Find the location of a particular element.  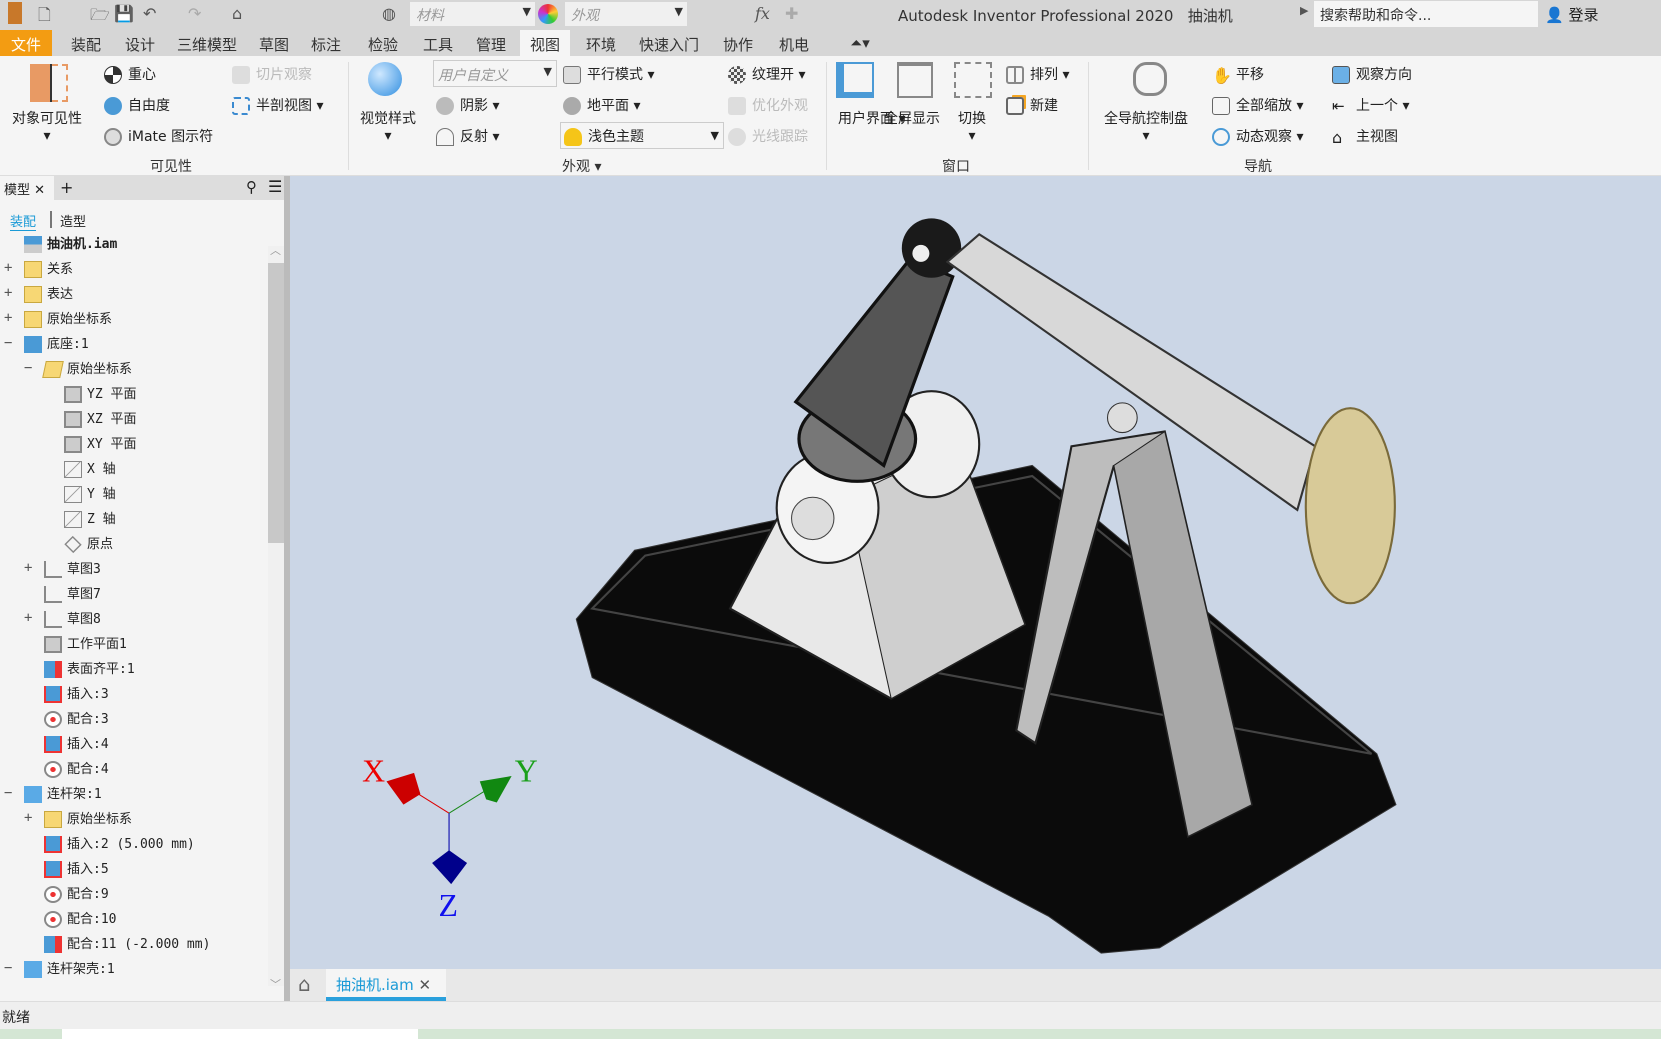

style-combo: 用户自定义 ▼ is located at coordinates (495, 73).